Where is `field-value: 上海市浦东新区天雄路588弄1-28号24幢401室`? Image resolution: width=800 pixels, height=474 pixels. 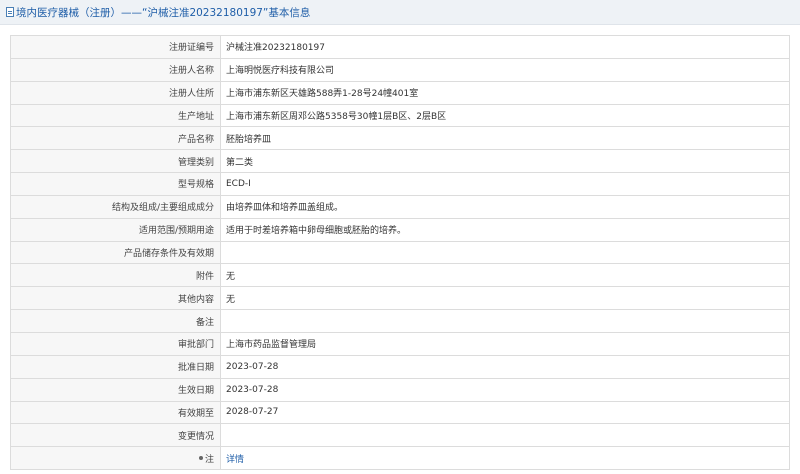 field-value: 上海市浦东新区天雄路588弄1-28号24幢401室 is located at coordinates (505, 92).